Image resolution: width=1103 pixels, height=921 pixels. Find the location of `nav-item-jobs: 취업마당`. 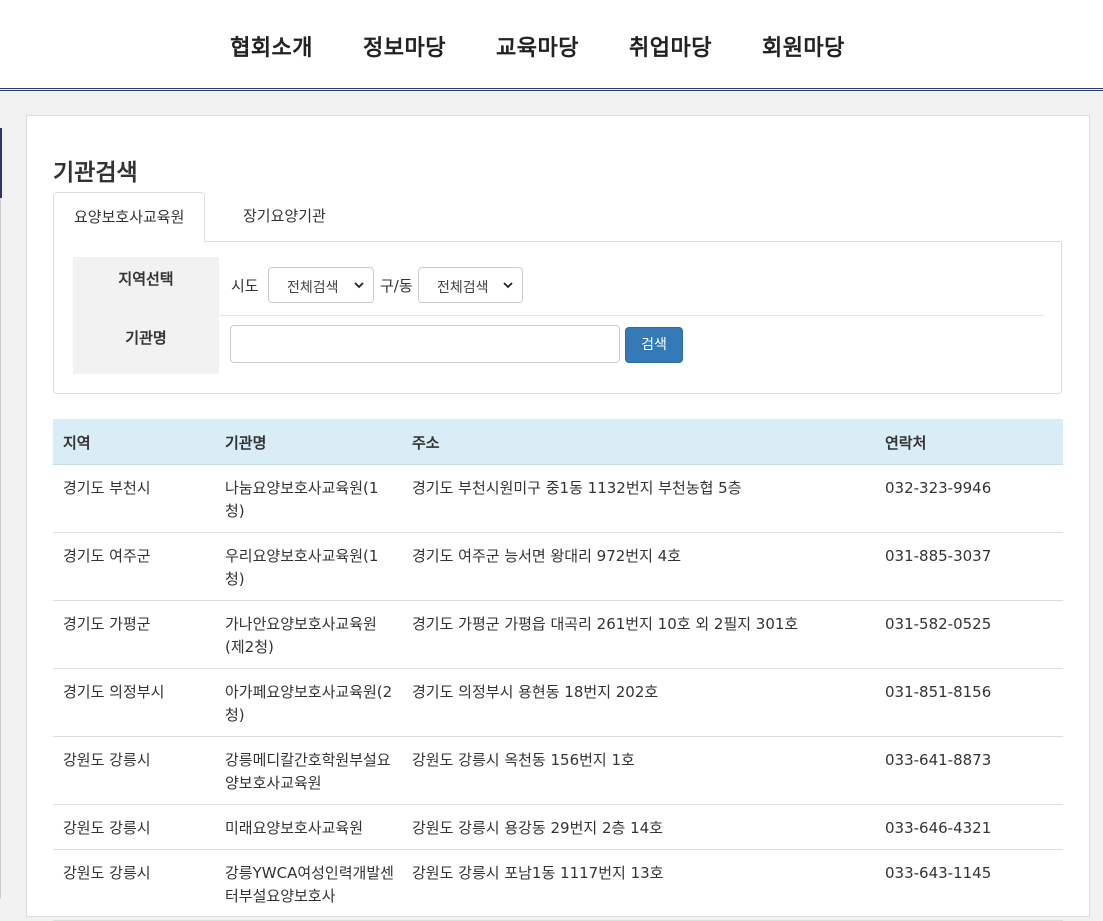

nav-item-jobs: 취업마당 is located at coordinates (670, 46).